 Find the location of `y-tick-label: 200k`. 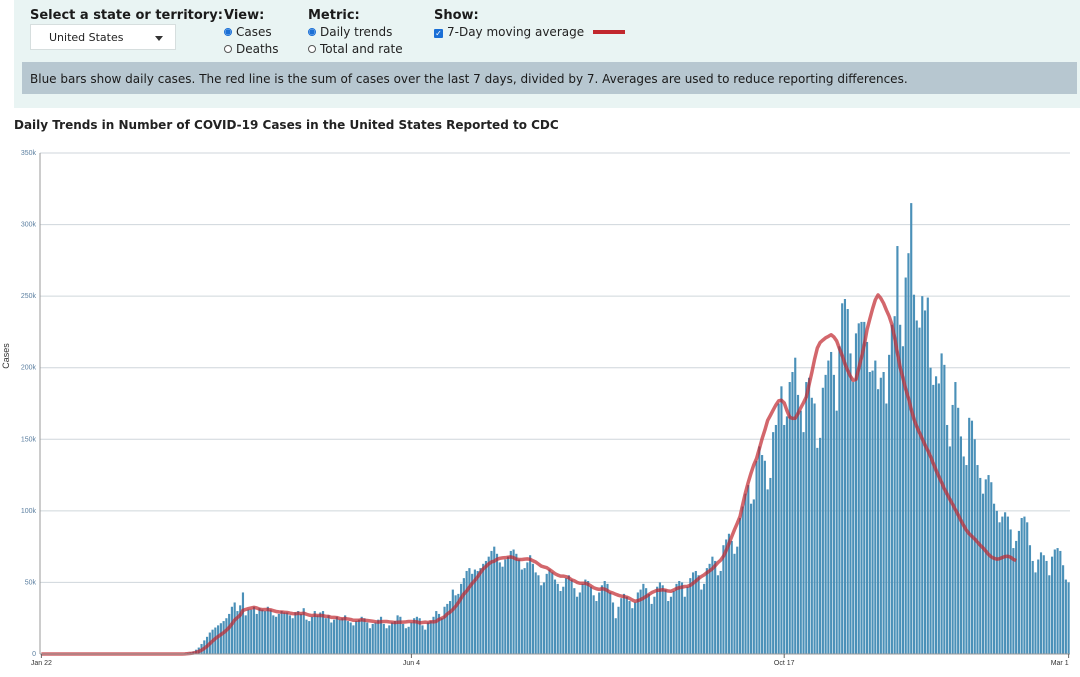

y-tick-label: 200k is located at coordinates (29, 368).